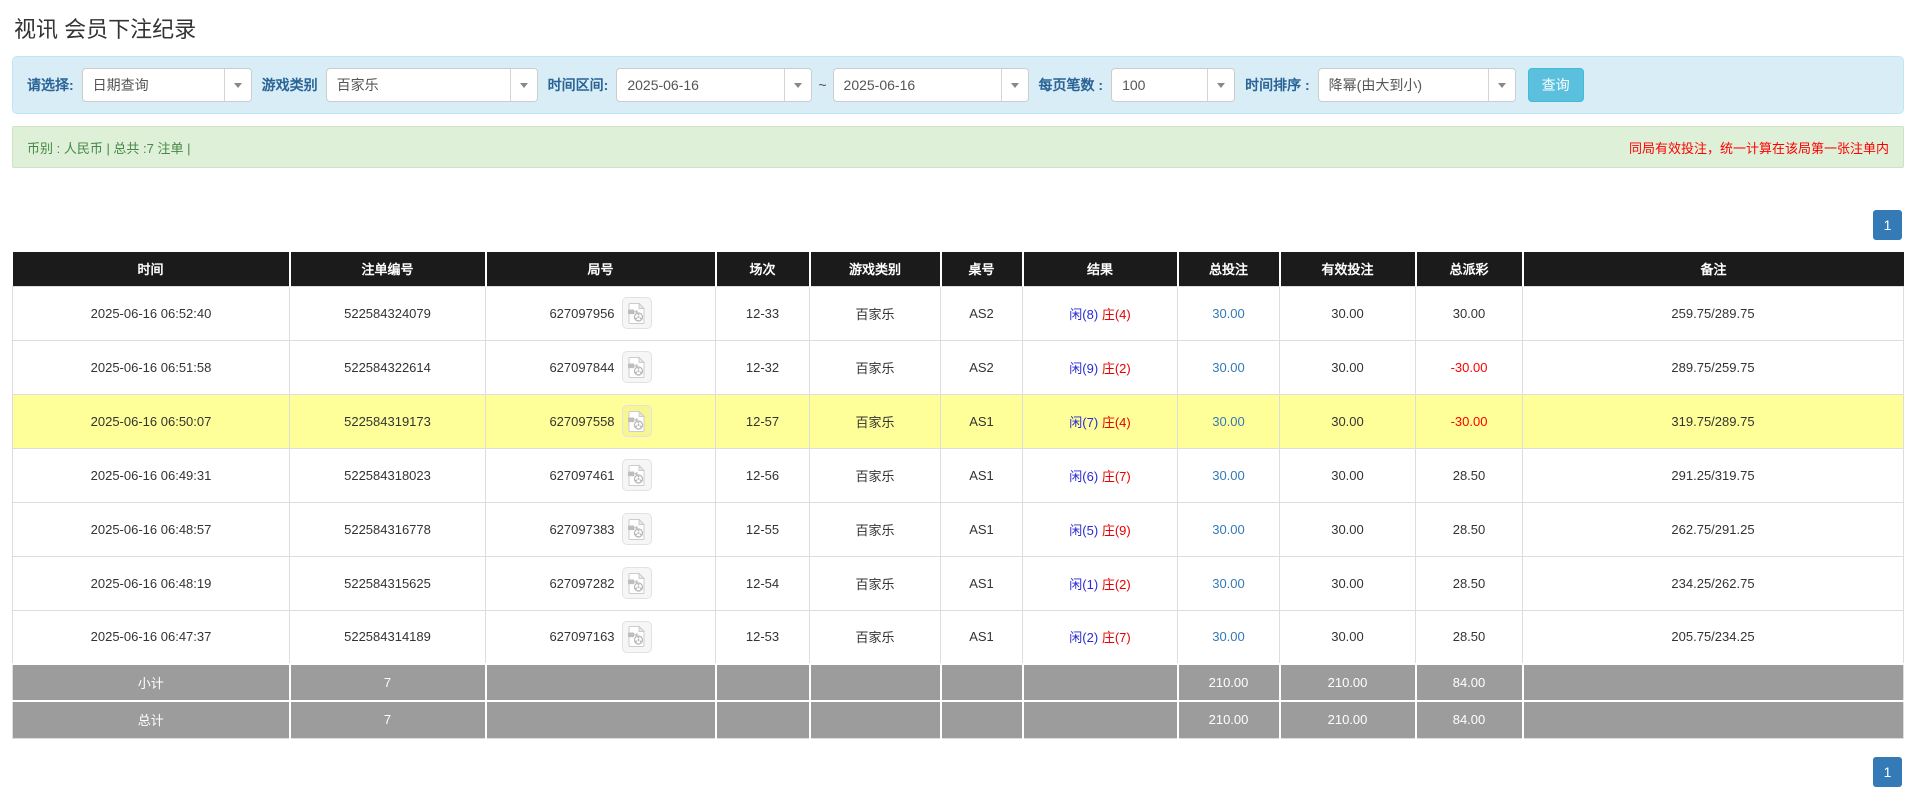 The width and height of the screenshot is (1916, 799). I want to click on result-player-text: 闲(9), so click(1084, 368).